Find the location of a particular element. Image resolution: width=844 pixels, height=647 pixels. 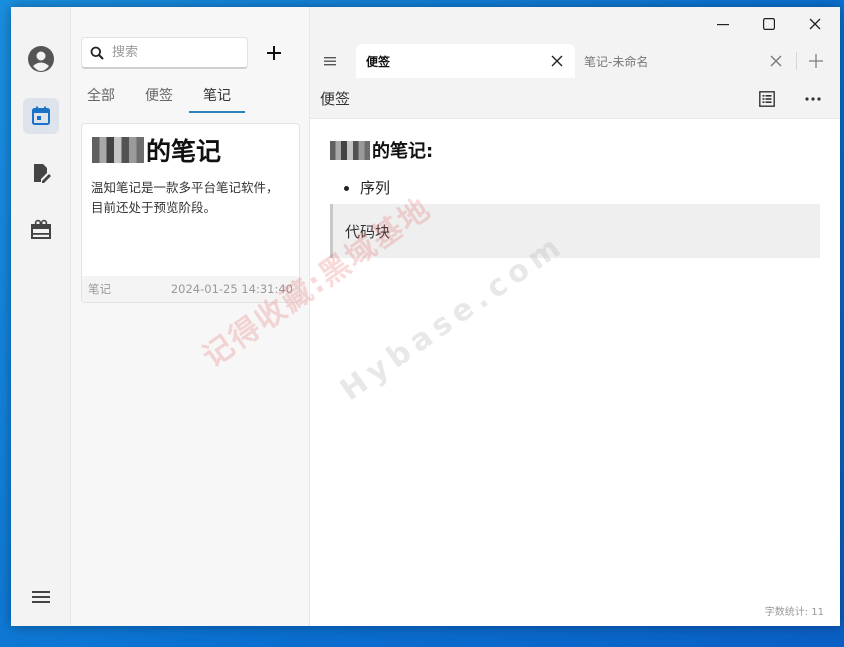

document-heading: 的笔记: is located at coordinates (575, 150).